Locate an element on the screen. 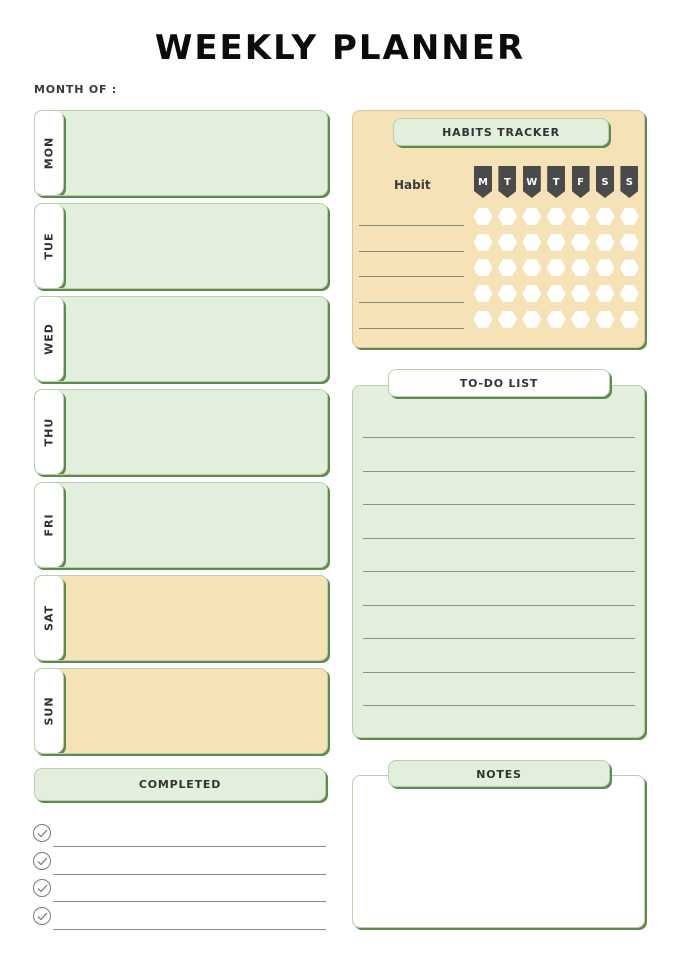 The image size is (680, 962). day-tab: THU is located at coordinates (49, 432).